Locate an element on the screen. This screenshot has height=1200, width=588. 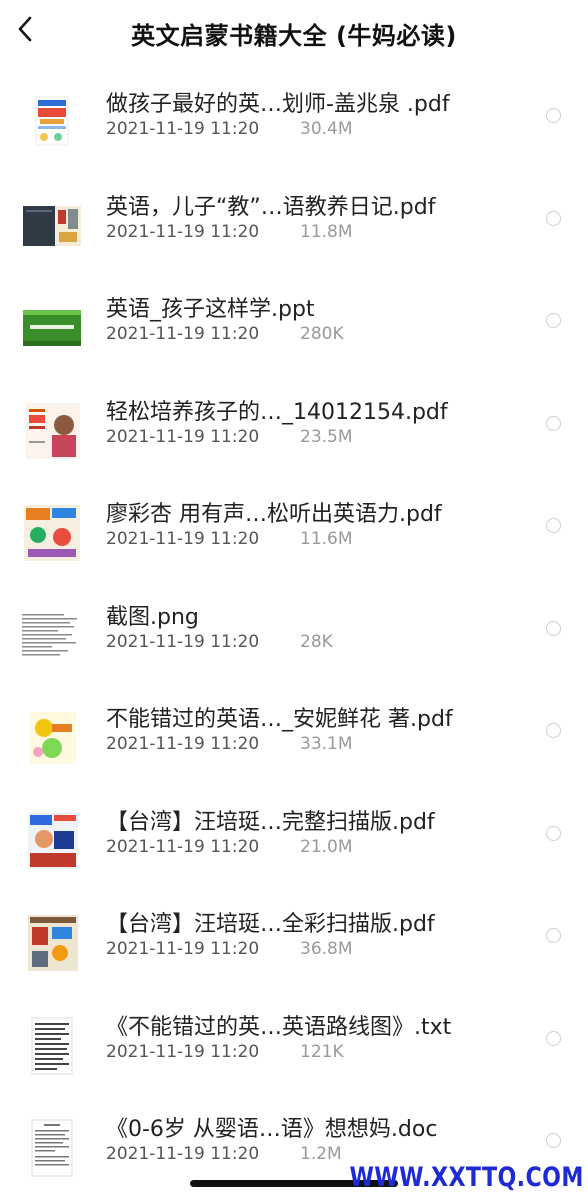
file-name: 做孩子最好的英…划师-盖兆泉 .pdf is located at coordinates (278, 104).